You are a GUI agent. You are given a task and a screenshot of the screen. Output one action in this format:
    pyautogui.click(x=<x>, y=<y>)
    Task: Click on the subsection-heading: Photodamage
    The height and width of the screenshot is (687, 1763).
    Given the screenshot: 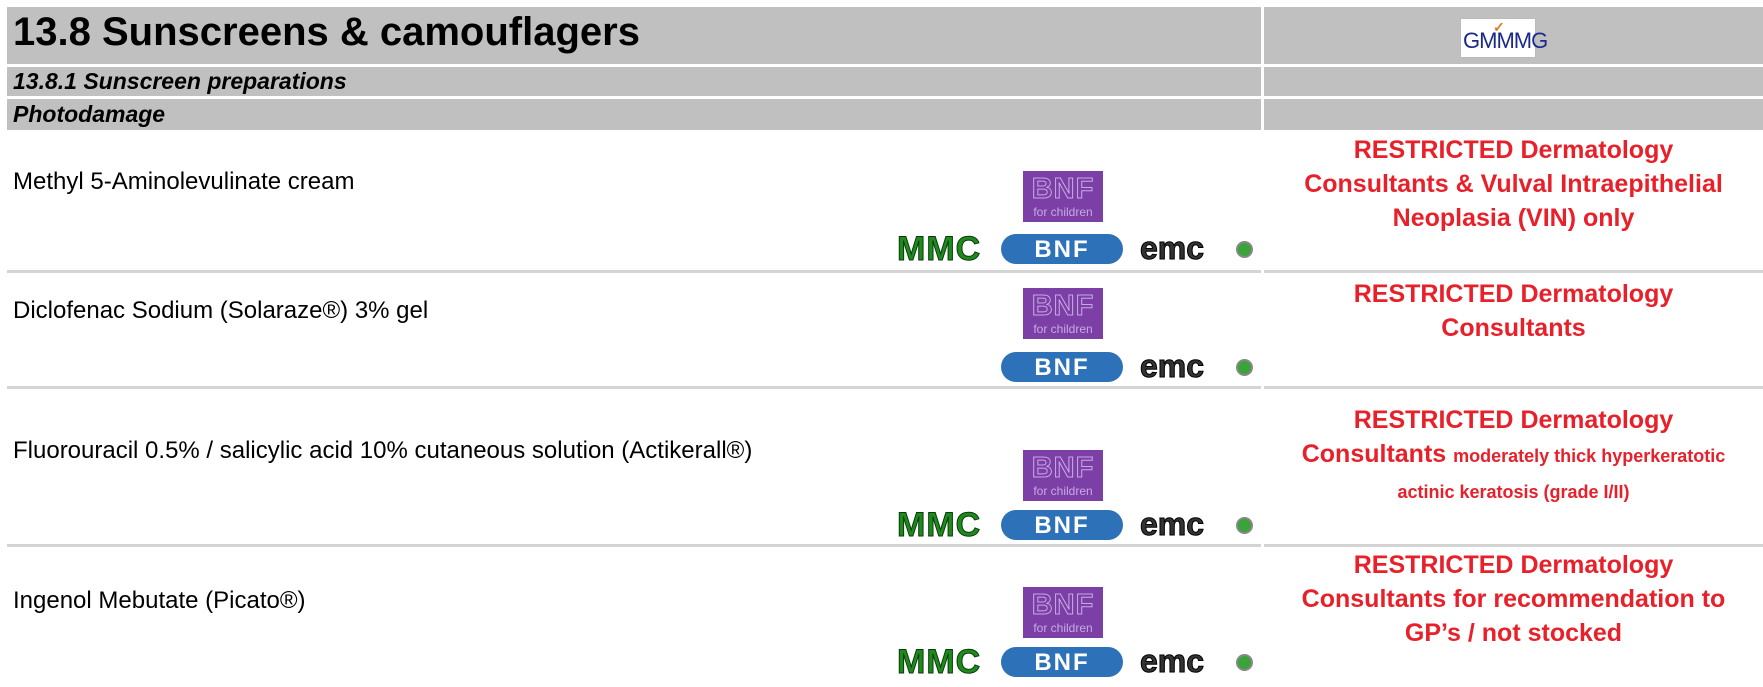 What is the action you would take?
    pyautogui.click(x=89, y=114)
    